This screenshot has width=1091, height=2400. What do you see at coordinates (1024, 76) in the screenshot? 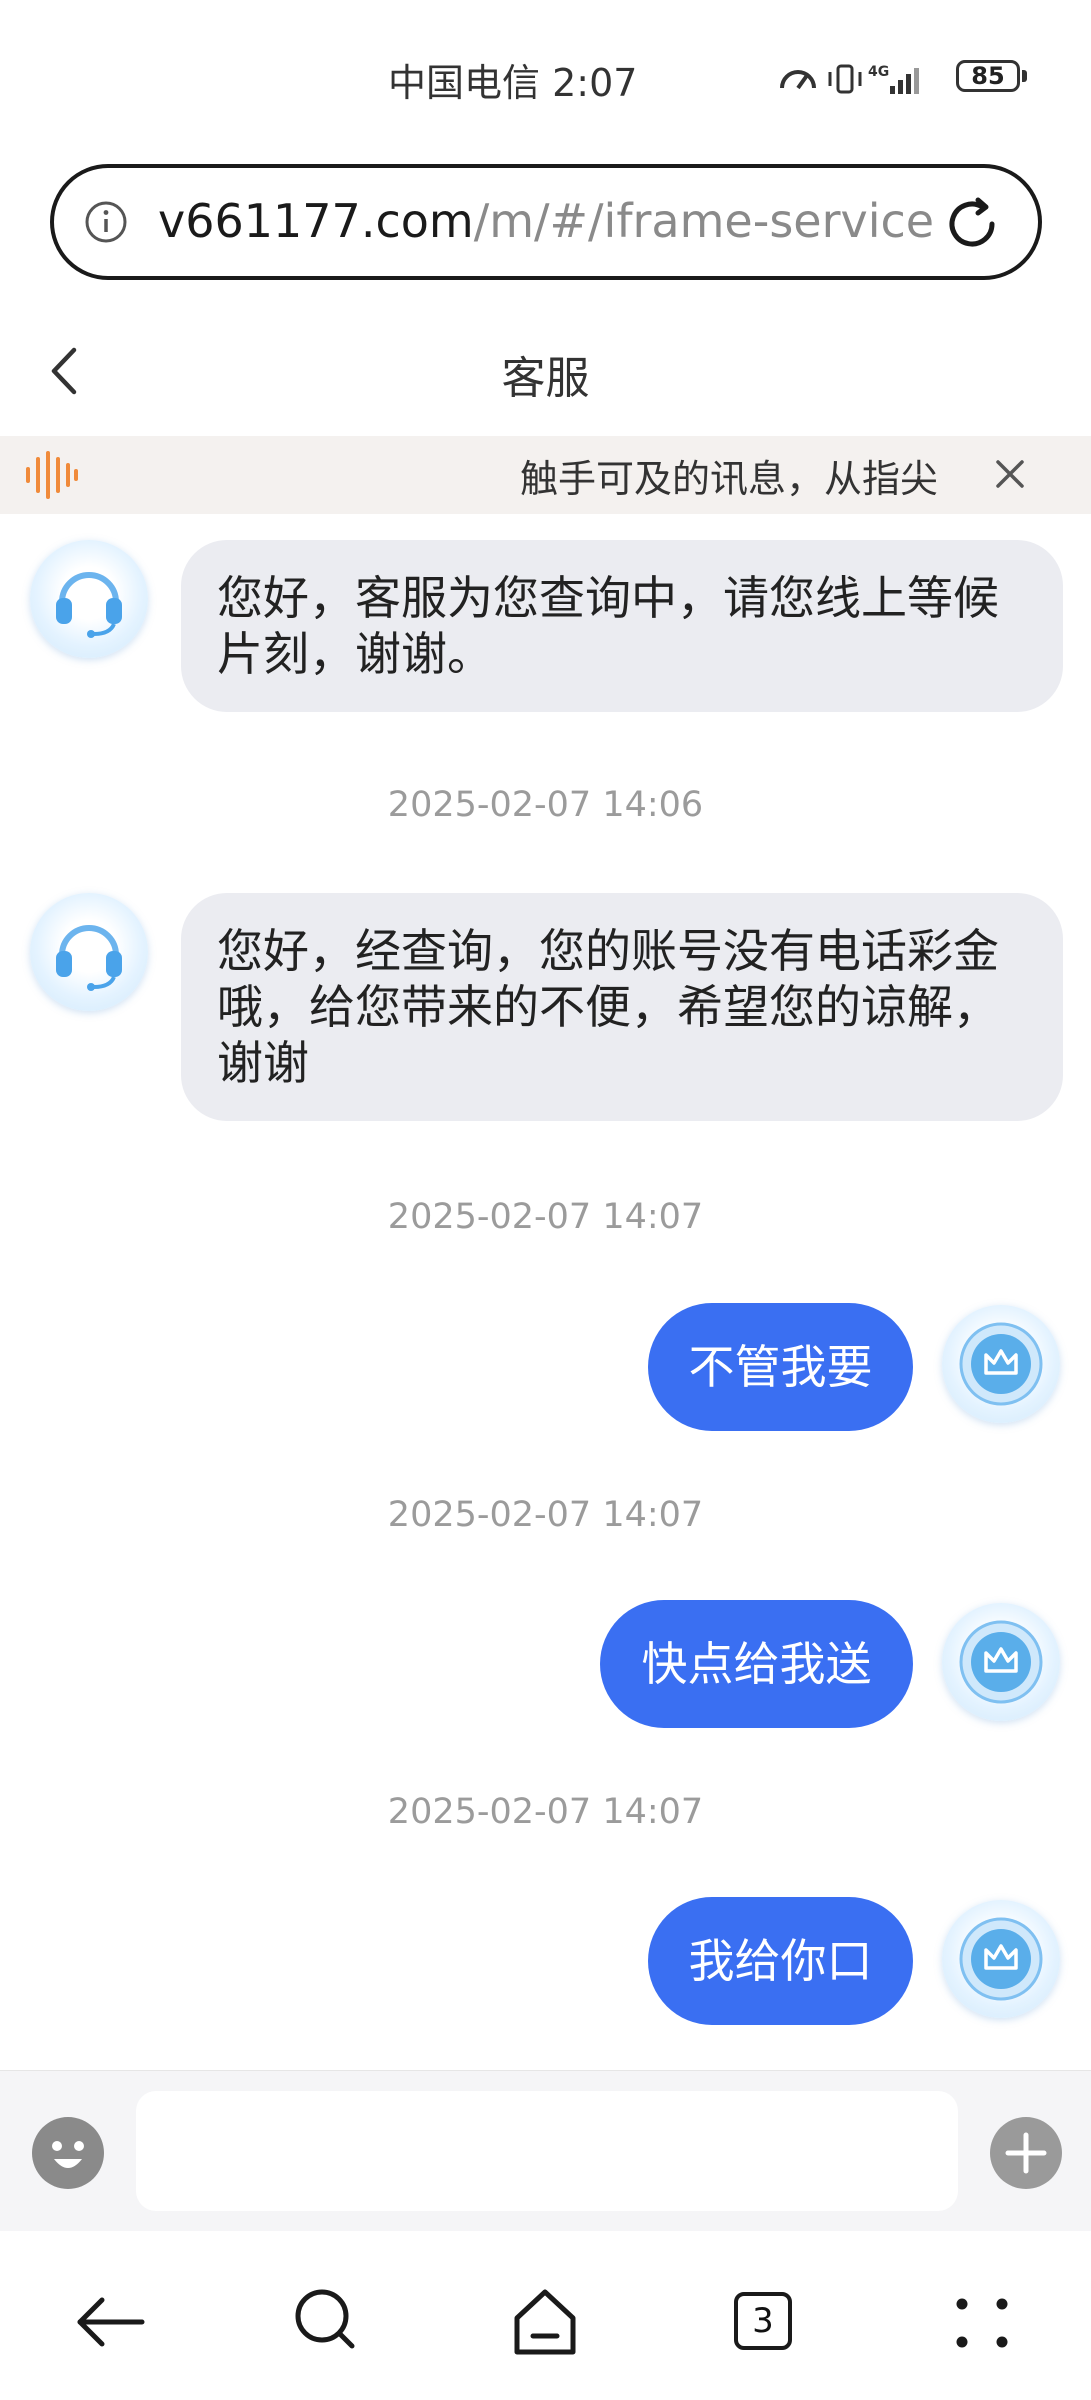
I see `battery-tip` at bounding box center [1024, 76].